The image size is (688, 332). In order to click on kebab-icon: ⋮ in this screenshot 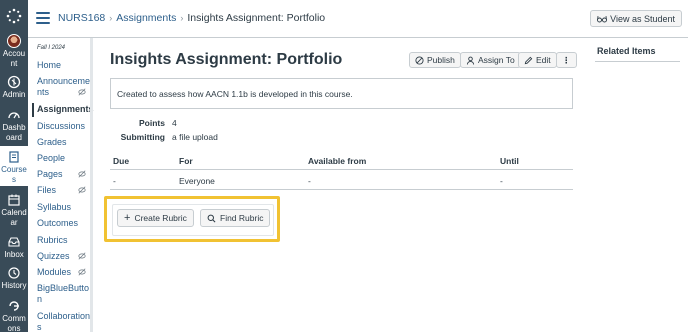, I will do `click(566, 60)`.